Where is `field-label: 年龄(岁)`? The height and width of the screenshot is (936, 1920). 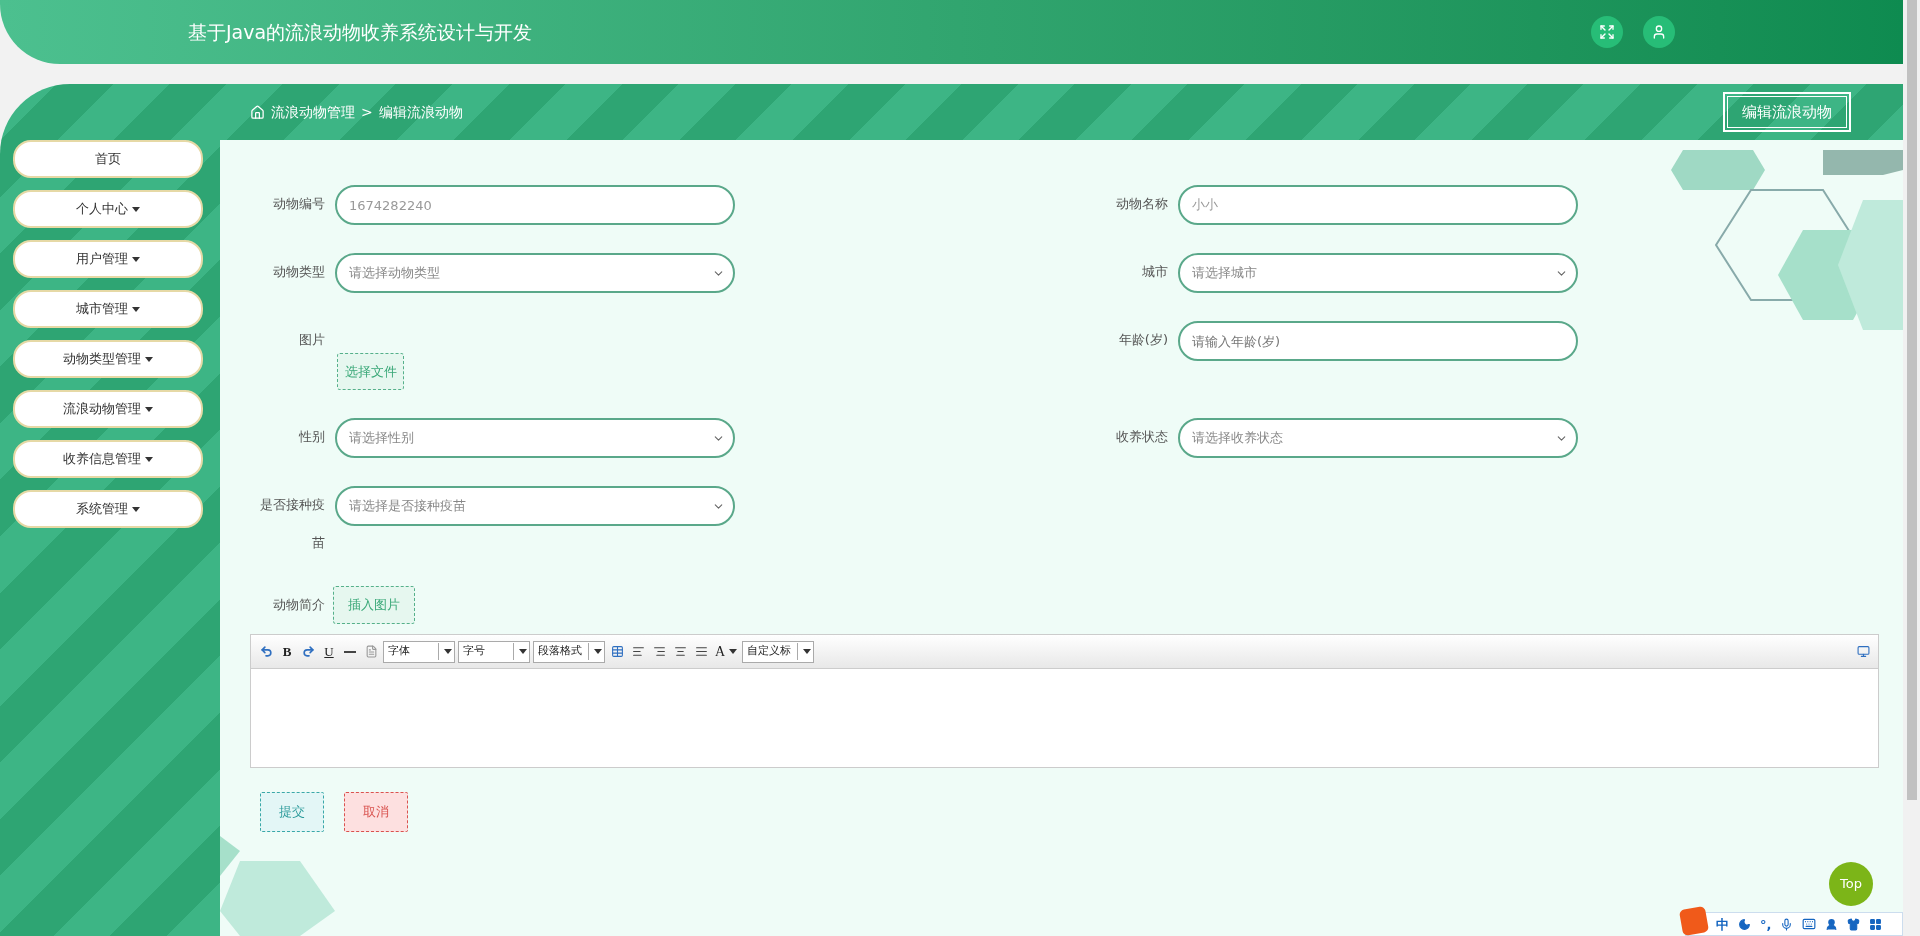 field-label: 年龄(岁) is located at coordinates (1142, 340).